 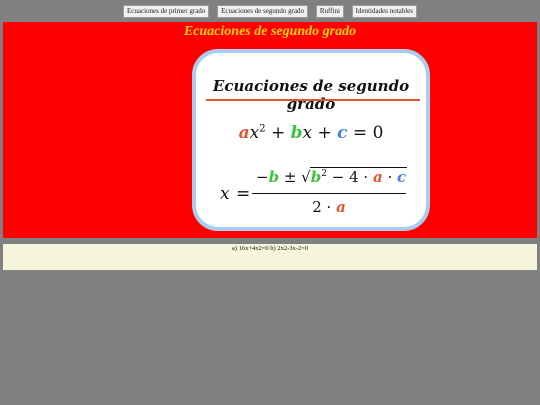 What do you see at coordinates (314, 191) in the screenshot?
I see `quadratic-formula: x = −b ± √b2 − 4 · a · c 2 · a` at bounding box center [314, 191].